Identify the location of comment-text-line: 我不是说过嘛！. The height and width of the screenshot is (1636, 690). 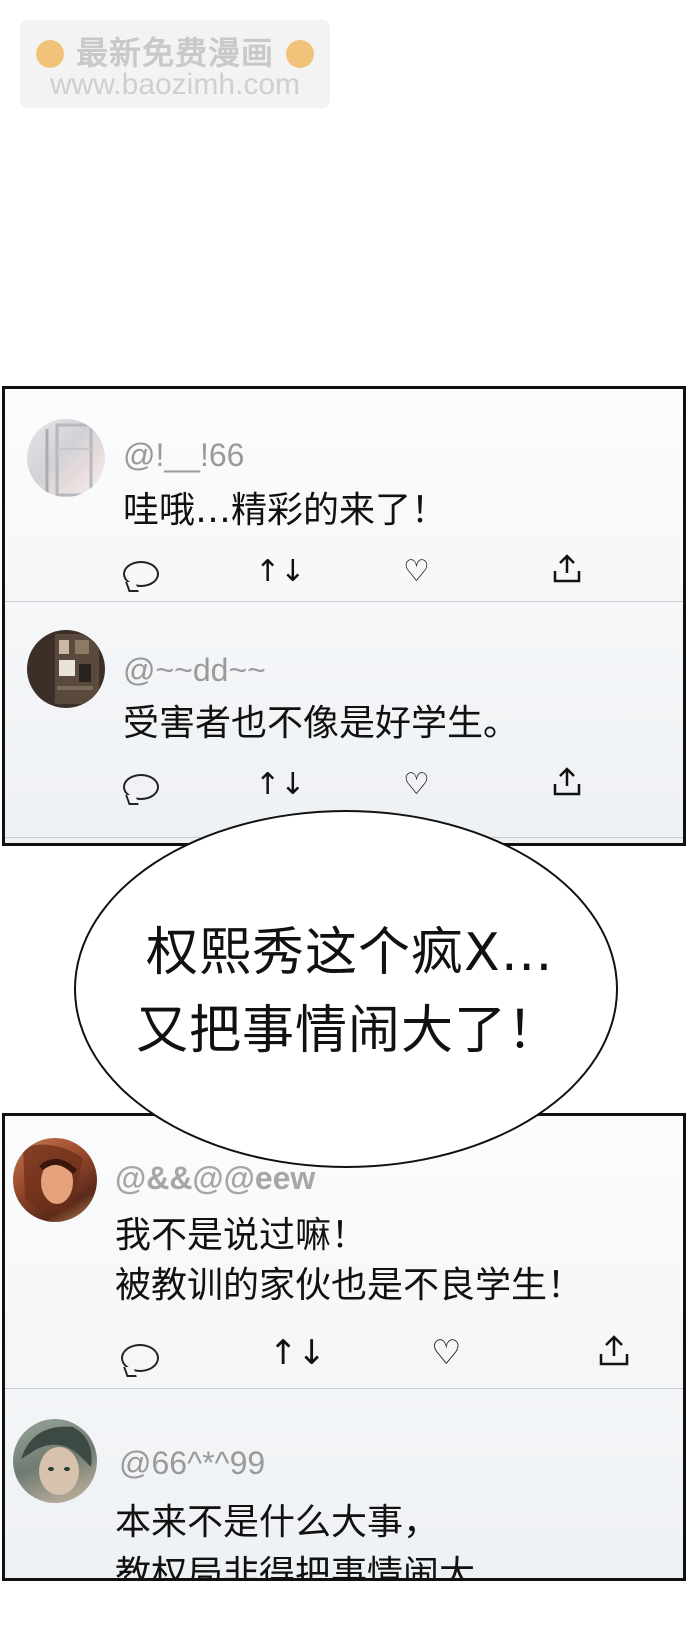
(241, 1235).